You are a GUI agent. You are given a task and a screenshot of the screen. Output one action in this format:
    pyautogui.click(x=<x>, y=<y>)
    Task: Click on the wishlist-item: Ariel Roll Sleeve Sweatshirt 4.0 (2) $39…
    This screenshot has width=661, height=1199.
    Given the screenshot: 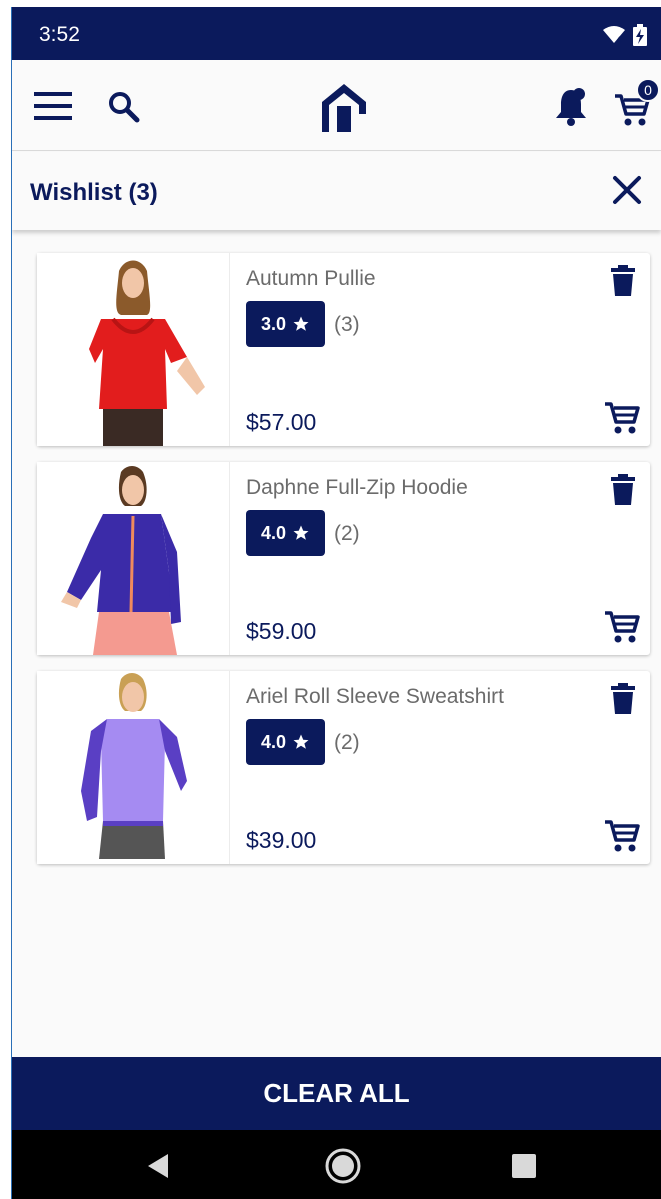 What is the action you would take?
    pyautogui.click(x=343, y=767)
    